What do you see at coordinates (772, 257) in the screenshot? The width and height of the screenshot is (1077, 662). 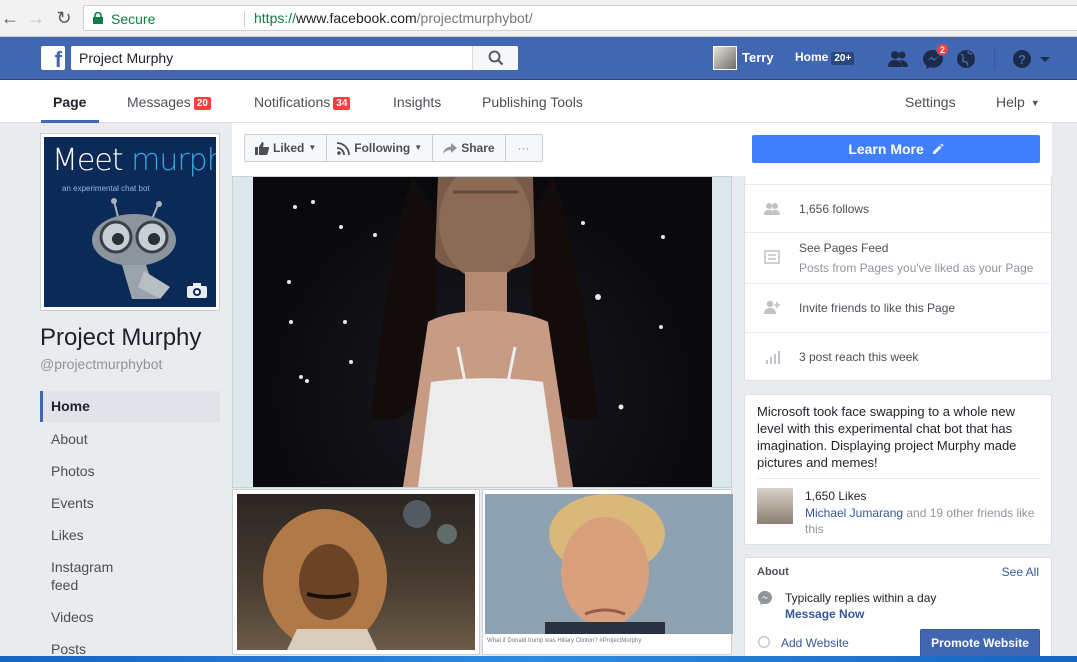 I see `pages-feed-icon` at bounding box center [772, 257].